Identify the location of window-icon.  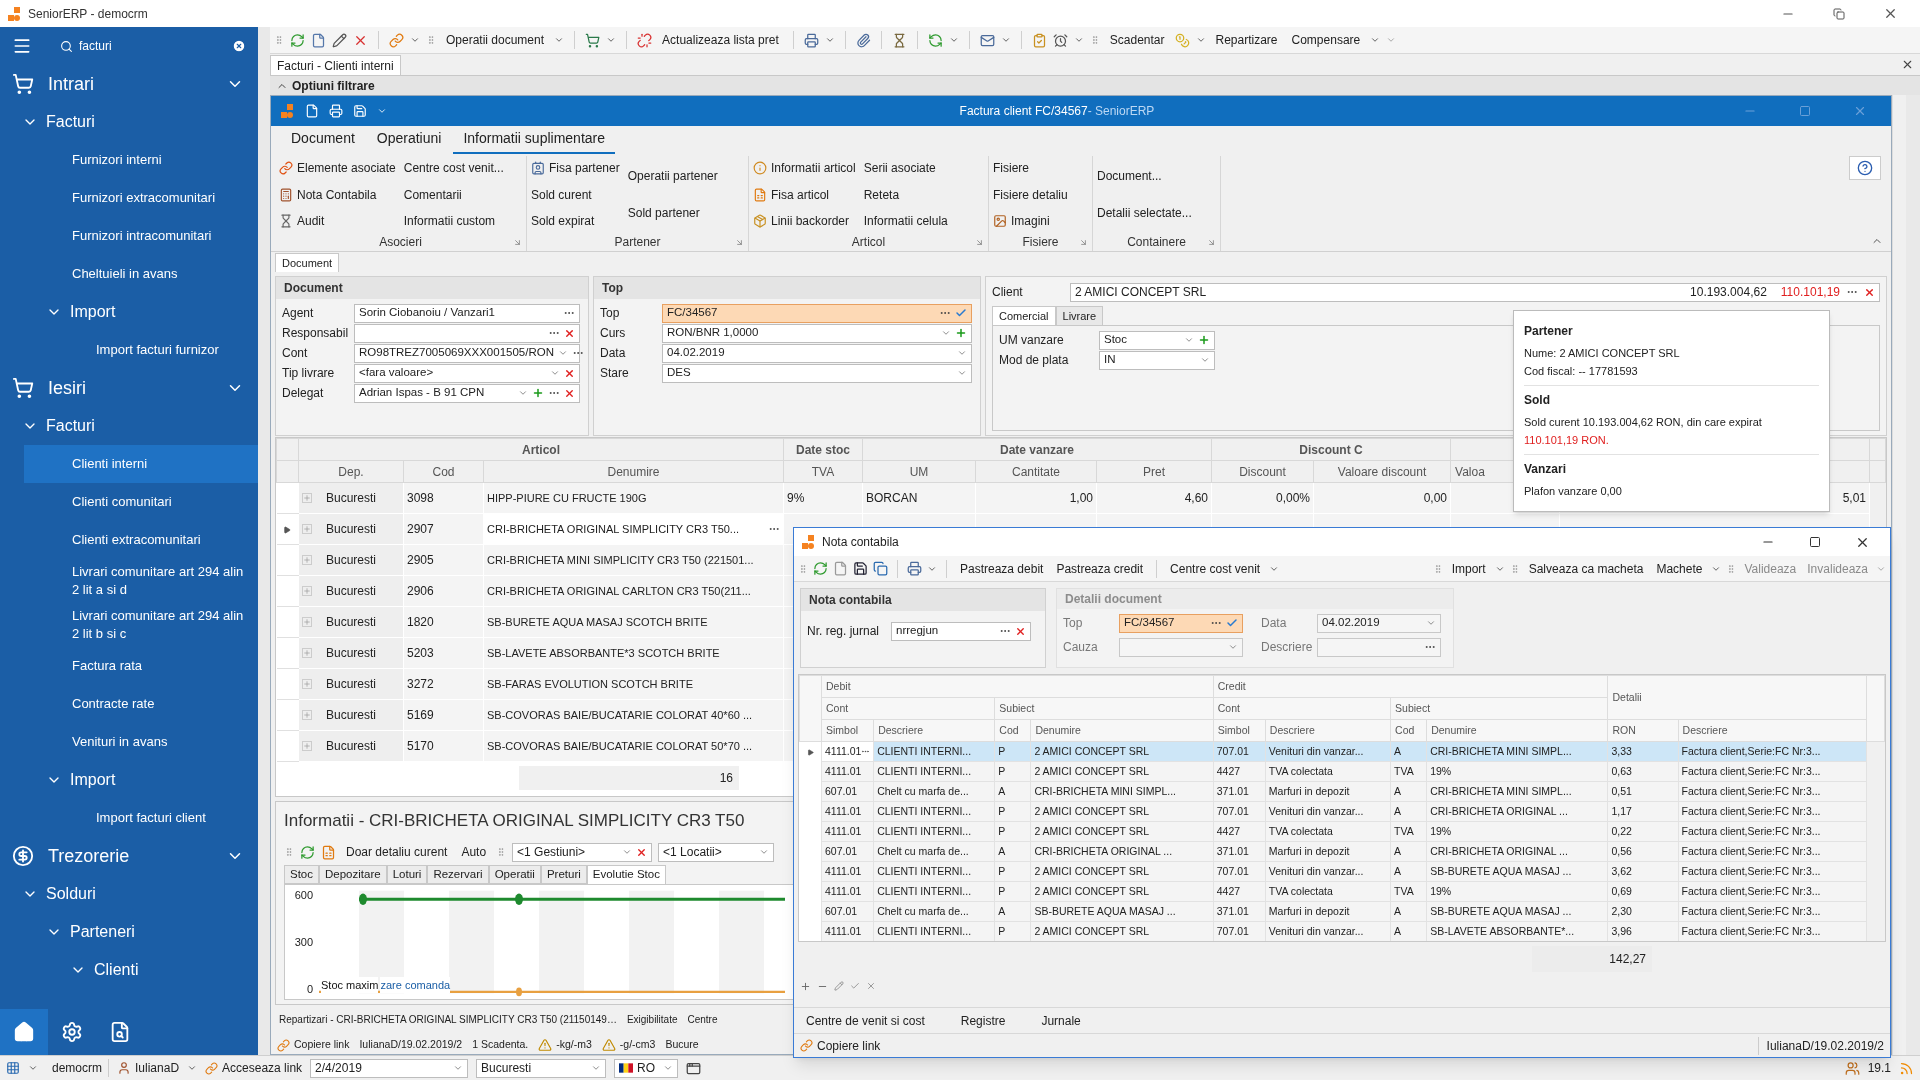
(694, 1068).